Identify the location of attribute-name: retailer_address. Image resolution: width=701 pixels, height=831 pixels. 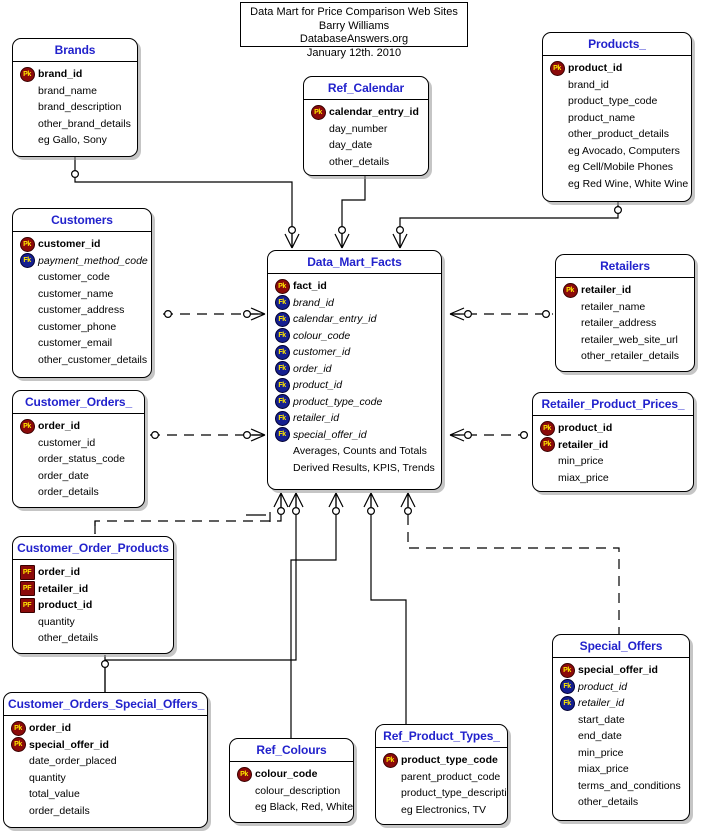
(619, 323).